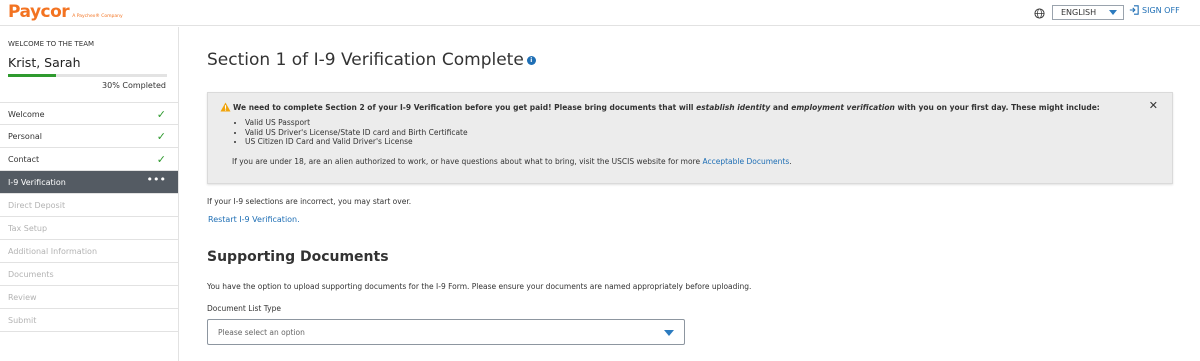 The image size is (1200, 361). Describe the element at coordinates (733, 107) in the screenshot. I see `alert-heading-emphasis-1: establish identity` at that location.